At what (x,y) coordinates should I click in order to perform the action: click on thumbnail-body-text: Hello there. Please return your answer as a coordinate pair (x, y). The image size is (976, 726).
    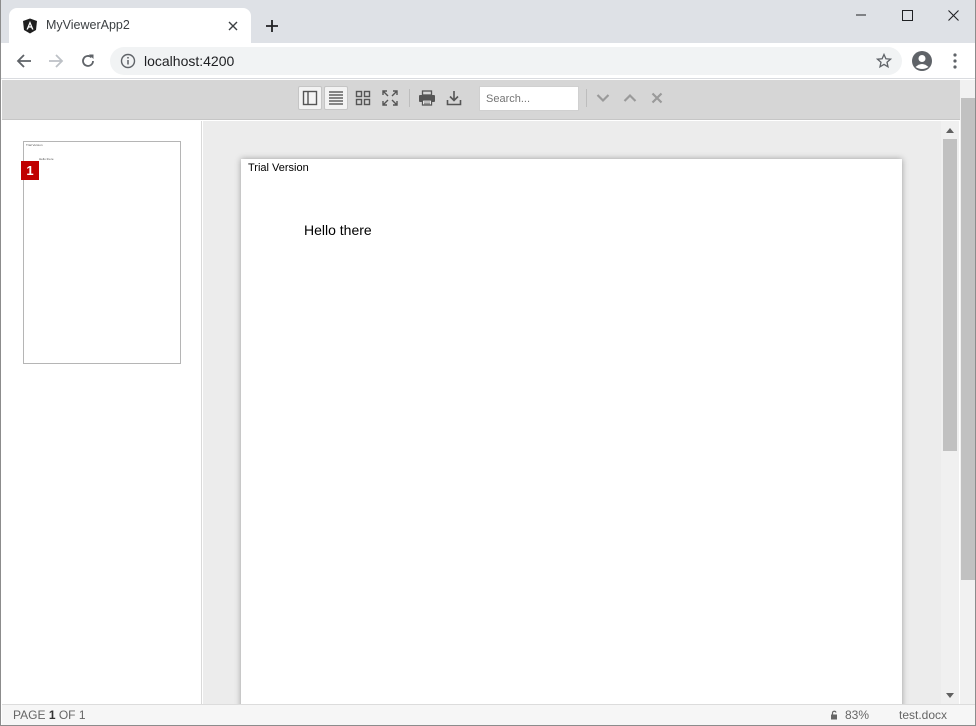
    Looking at the image, I should click on (46, 159).